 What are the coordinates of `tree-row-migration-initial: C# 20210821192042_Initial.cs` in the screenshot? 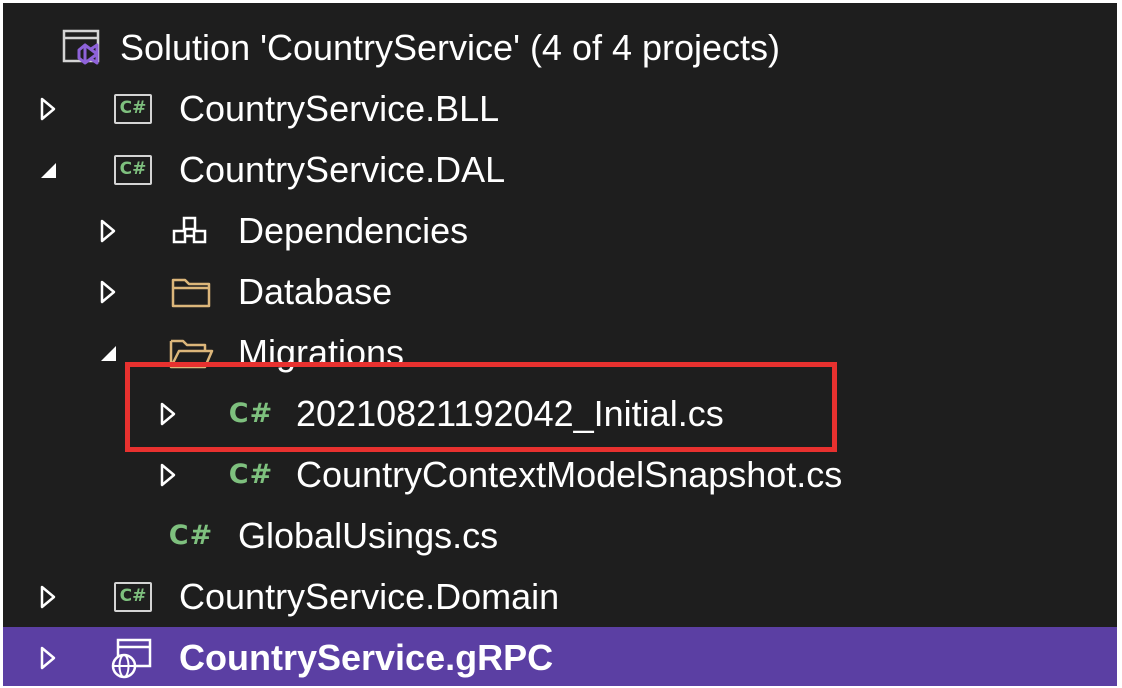 It's located at (560, 413).